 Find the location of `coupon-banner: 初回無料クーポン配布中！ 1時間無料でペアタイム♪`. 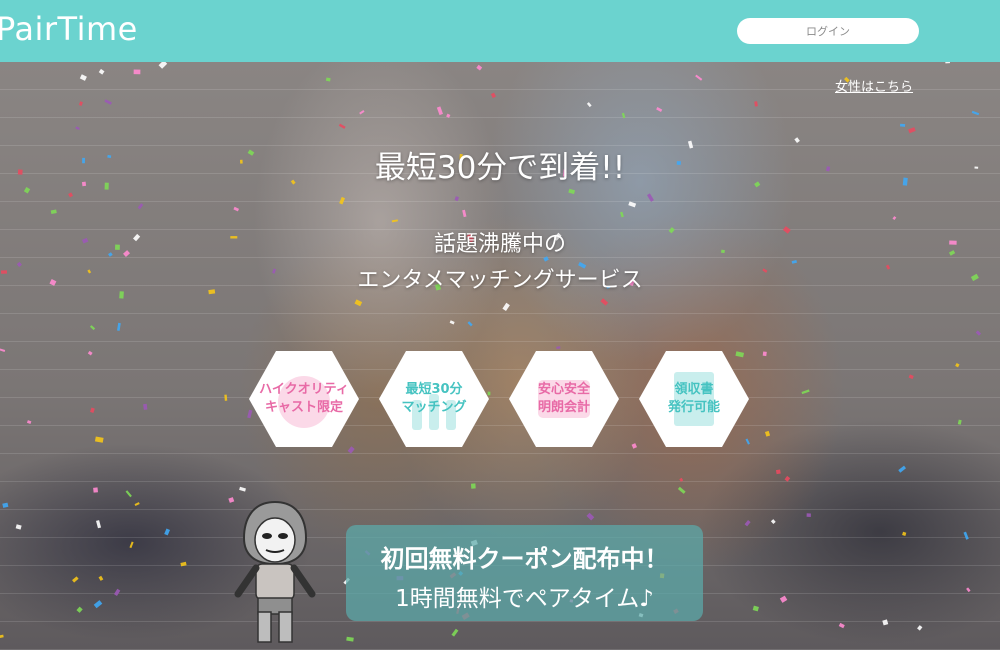

coupon-banner: 初回無料クーポン配布中！ 1時間無料でペアタイム♪ is located at coordinates (524, 573).